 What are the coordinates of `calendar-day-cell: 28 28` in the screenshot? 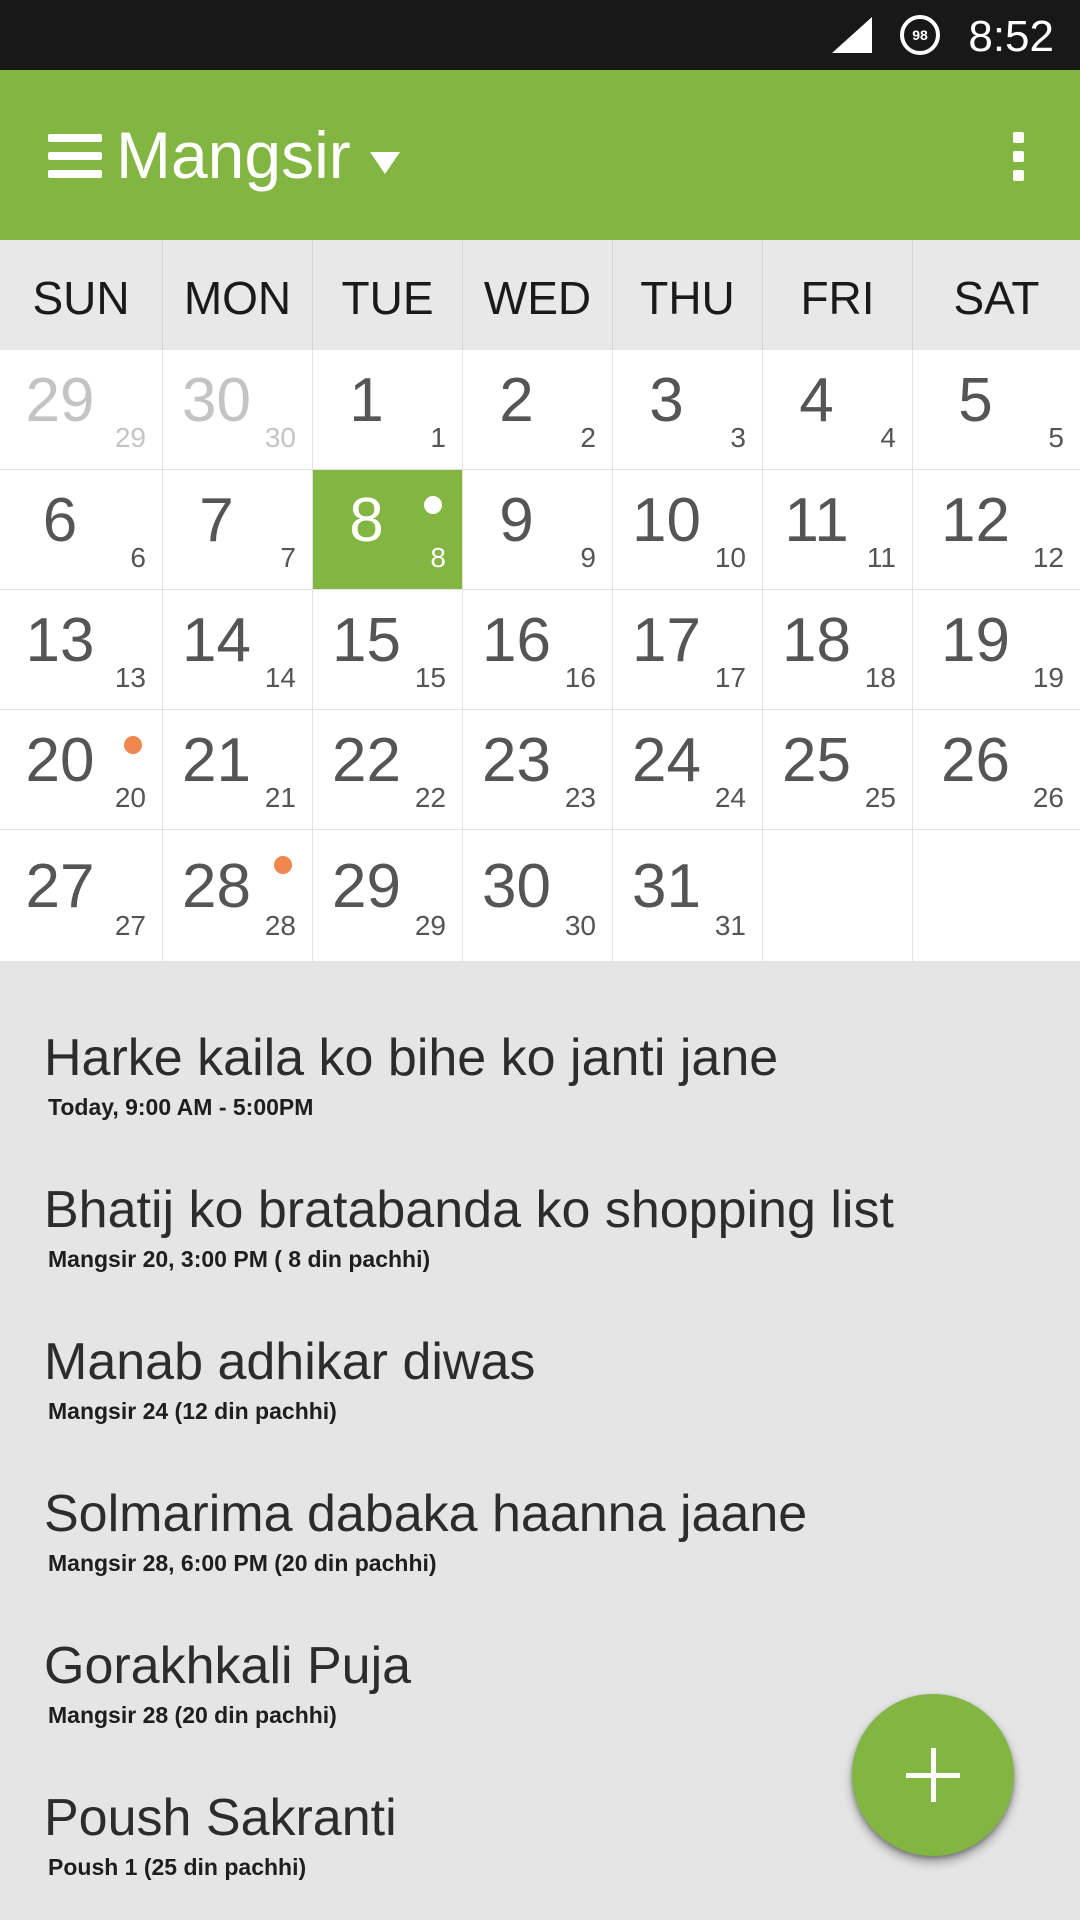 It's located at (238, 896).